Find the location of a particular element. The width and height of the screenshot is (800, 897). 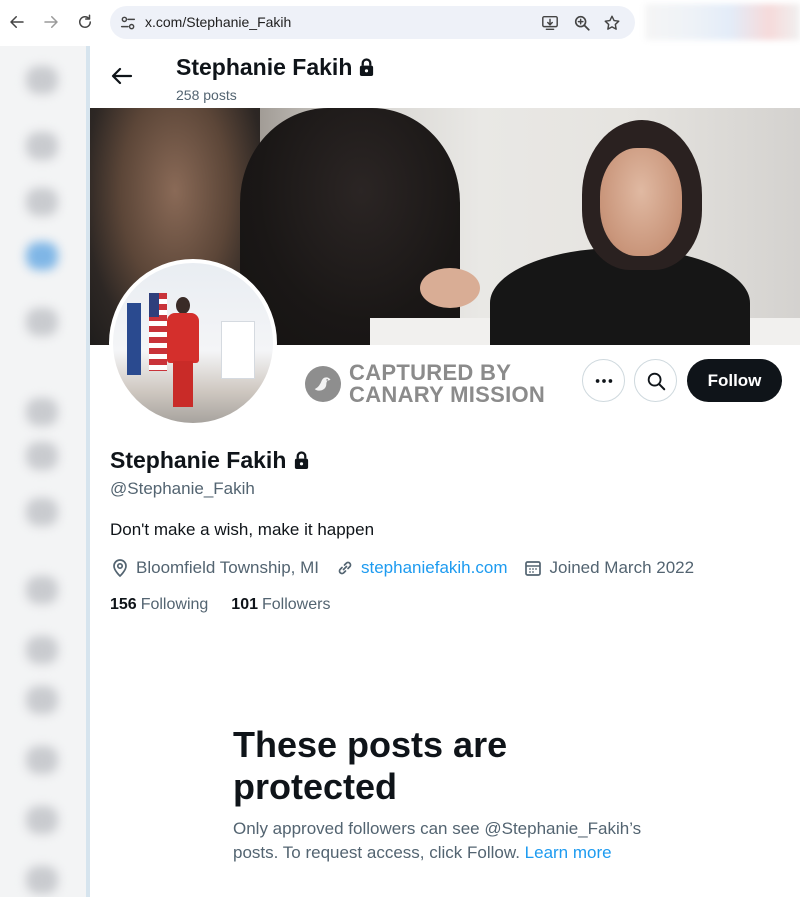

bookmark-star-icon is located at coordinates (612, 23).